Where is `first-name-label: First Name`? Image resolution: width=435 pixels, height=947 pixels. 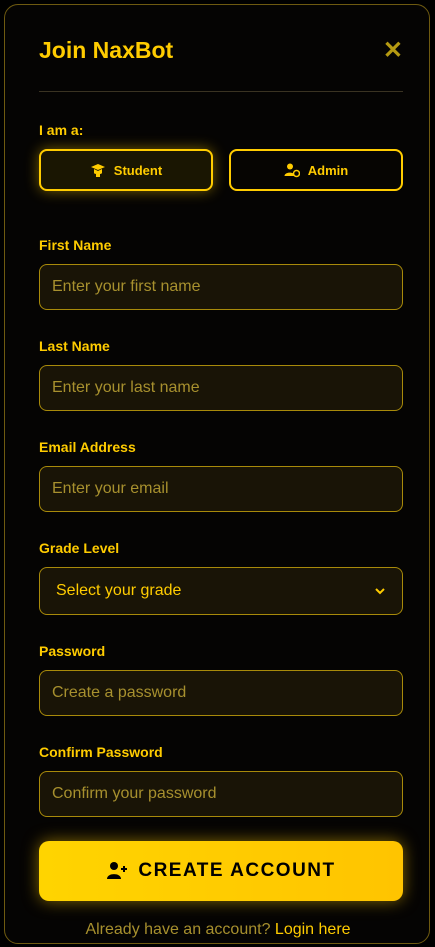
first-name-label: First Name is located at coordinates (75, 245).